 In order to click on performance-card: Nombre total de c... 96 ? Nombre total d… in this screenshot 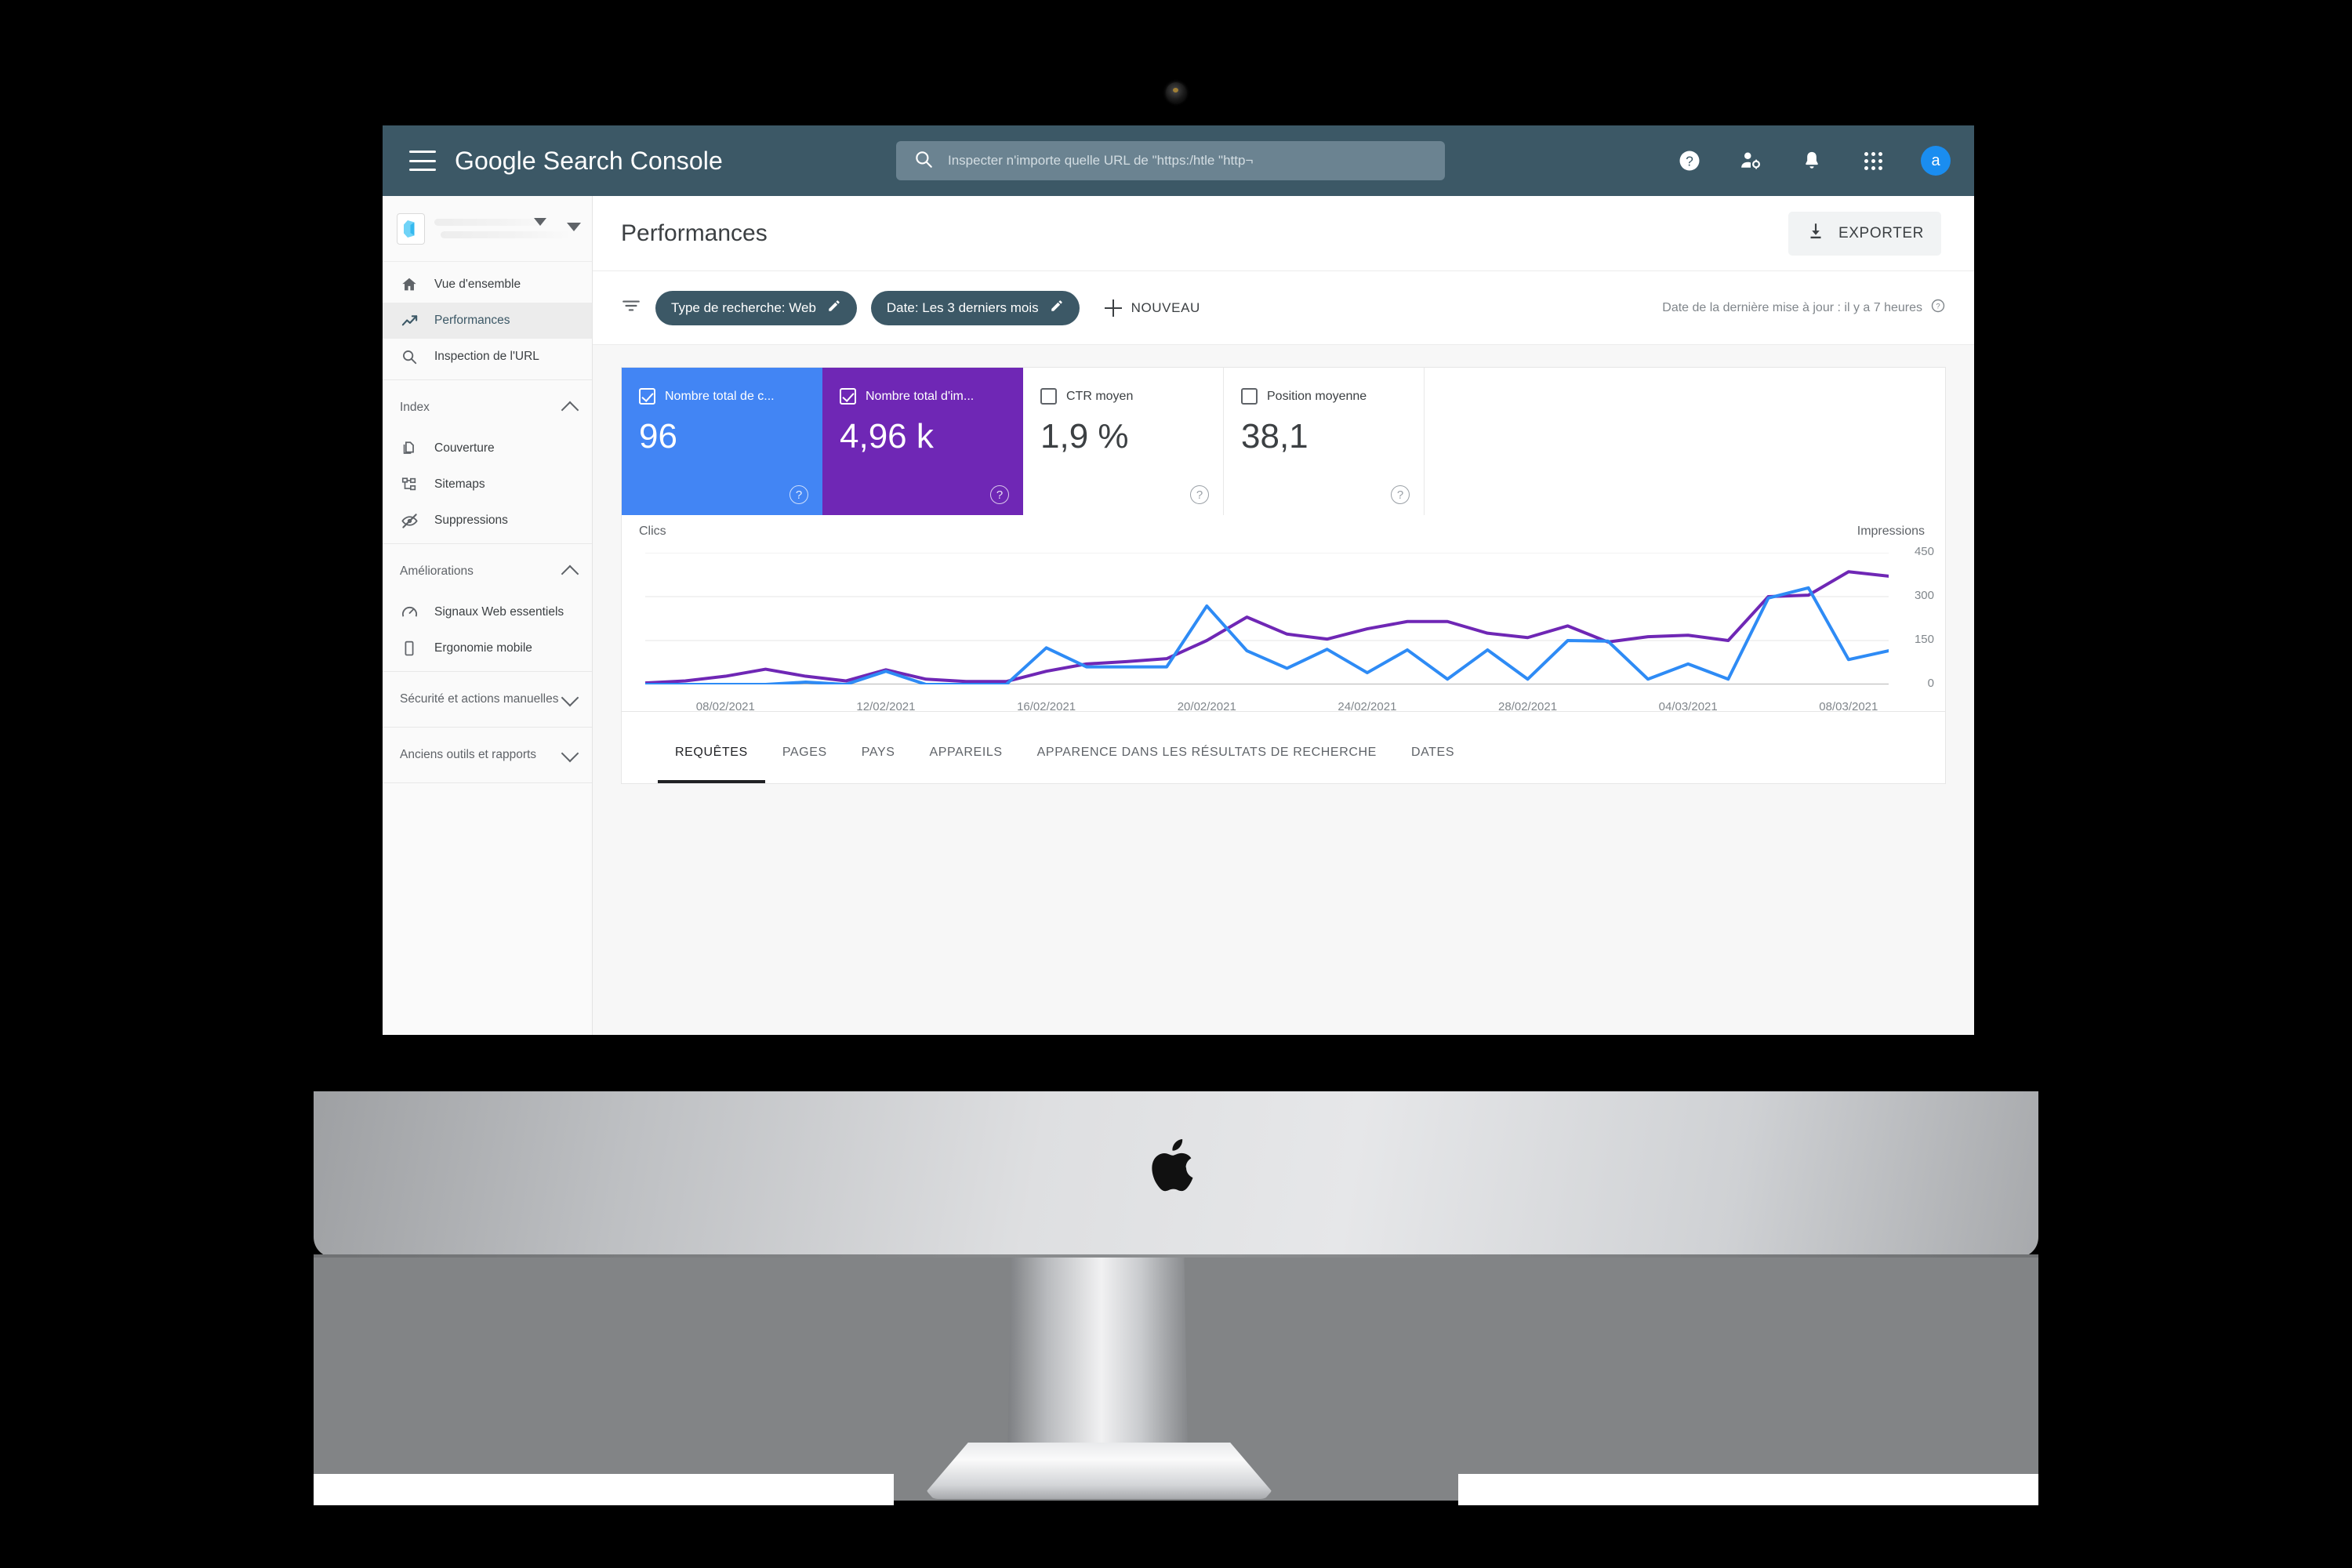, I will do `click(1283, 540)`.